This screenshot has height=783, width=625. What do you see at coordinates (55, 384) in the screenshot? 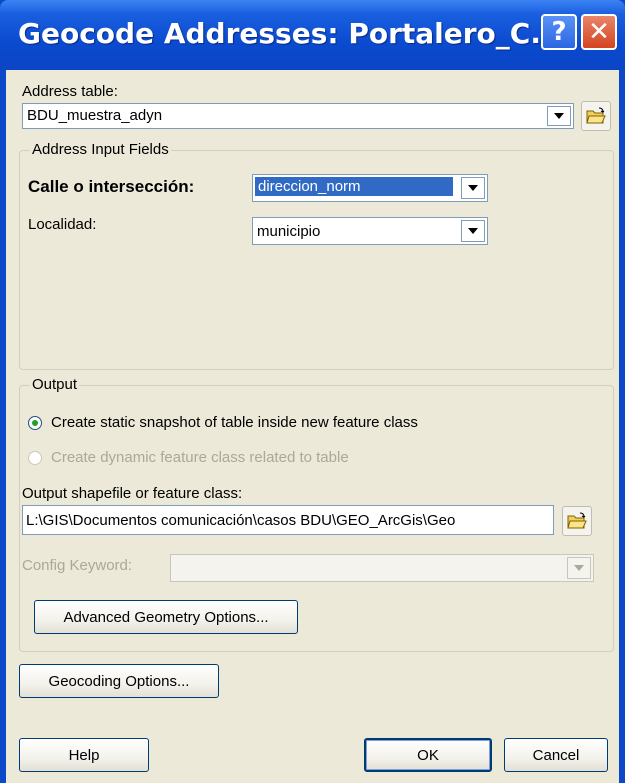
I see `output-legend: Output` at bounding box center [55, 384].